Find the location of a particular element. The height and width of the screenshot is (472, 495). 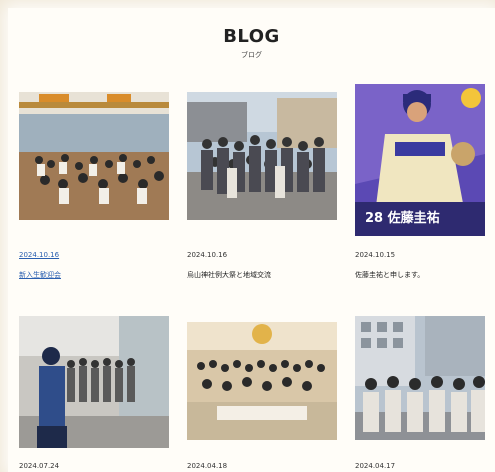

post-thumbnail: 28 佐藤圭祐 is located at coordinates (420, 160).